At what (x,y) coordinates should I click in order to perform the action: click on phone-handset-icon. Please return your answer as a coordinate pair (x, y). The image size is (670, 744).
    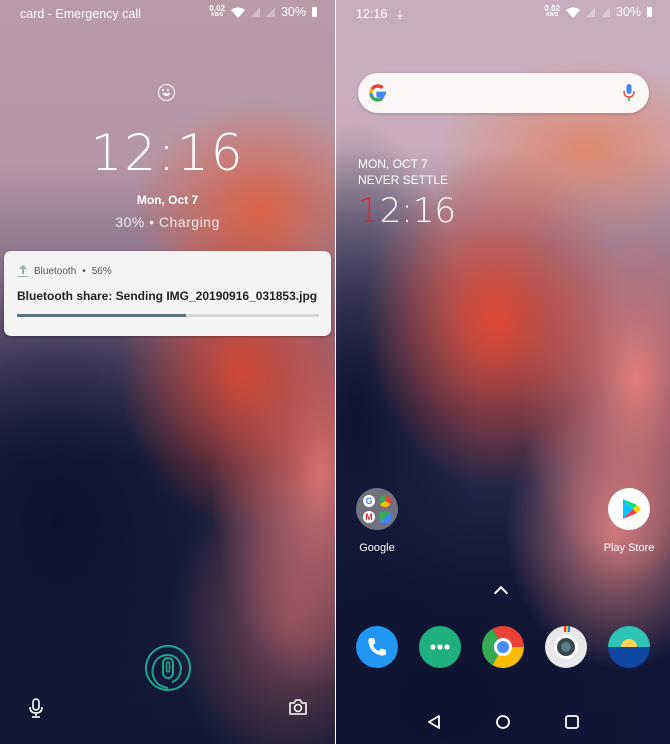
    Looking at the image, I should click on (377, 647).